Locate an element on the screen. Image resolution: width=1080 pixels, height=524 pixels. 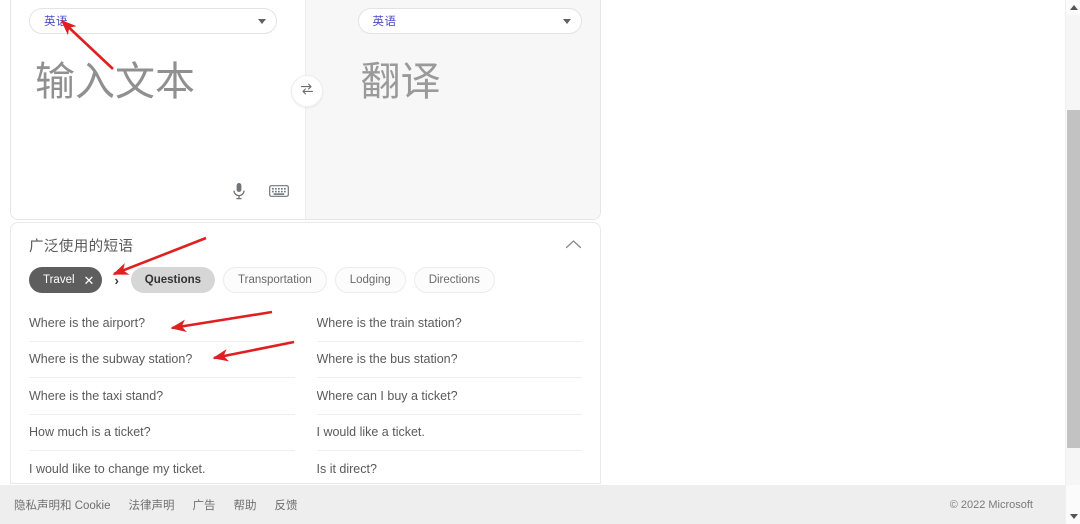
chip-directions: Directions is located at coordinates (454, 280).